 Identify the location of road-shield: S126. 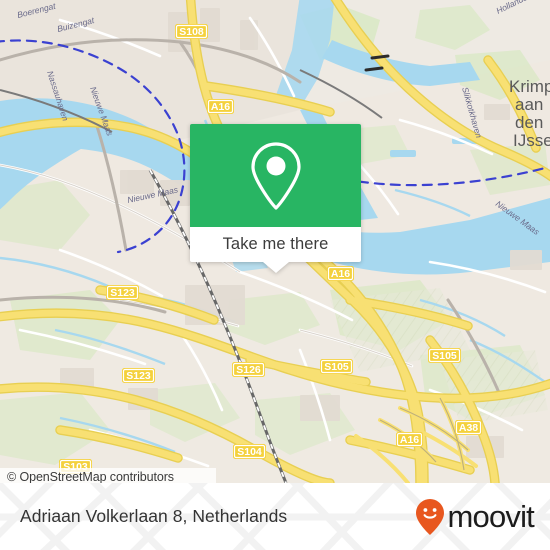
(248, 369).